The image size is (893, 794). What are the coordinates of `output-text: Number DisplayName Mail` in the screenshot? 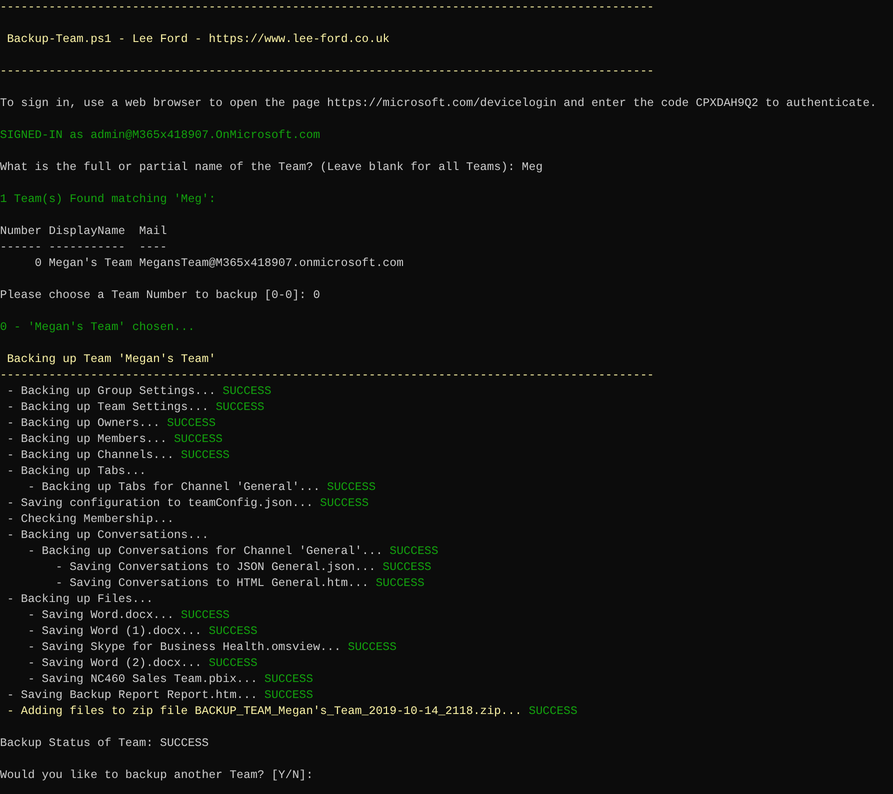 It's located at (83, 232).